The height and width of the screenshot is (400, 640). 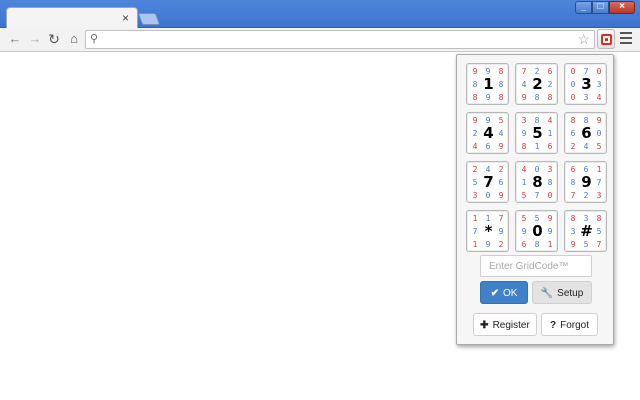 I want to click on cell-key-digit: 7, so click(x=488, y=182).